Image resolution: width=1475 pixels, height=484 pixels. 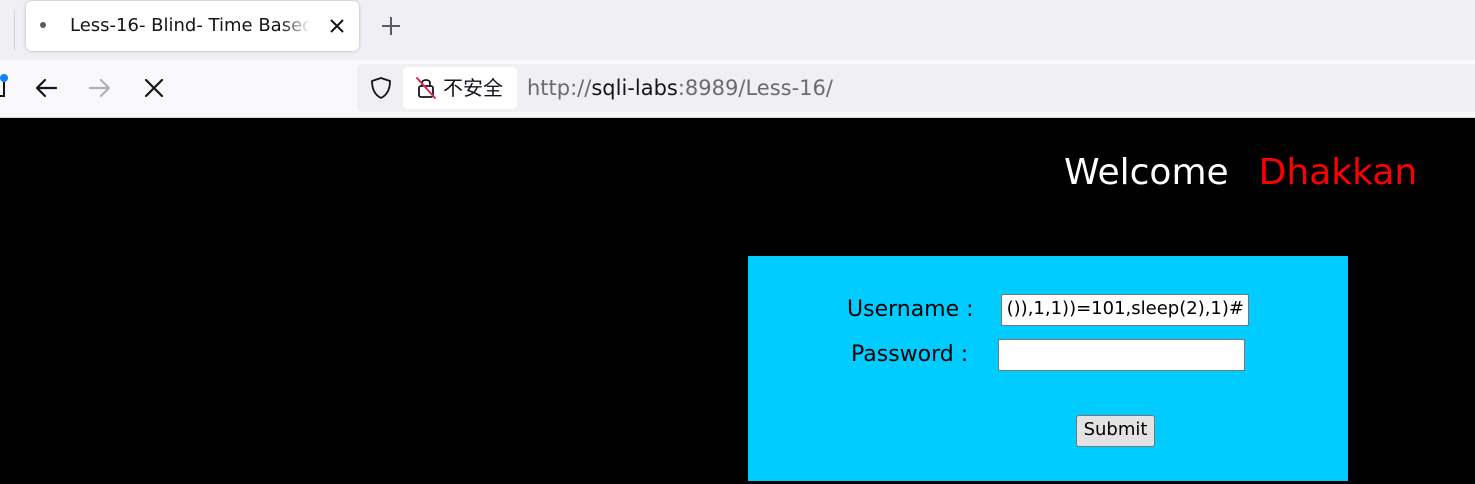 I want to click on url-text: http://sqli-labs:8989/Less-16/, so click(x=680, y=88).